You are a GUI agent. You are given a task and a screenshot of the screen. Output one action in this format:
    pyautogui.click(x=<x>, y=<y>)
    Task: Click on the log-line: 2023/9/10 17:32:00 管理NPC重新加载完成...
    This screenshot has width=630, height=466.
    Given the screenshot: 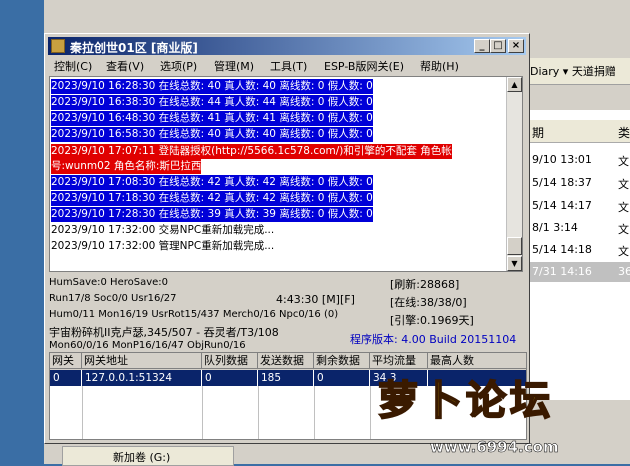 What is the action you would take?
    pyautogui.click(x=163, y=246)
    